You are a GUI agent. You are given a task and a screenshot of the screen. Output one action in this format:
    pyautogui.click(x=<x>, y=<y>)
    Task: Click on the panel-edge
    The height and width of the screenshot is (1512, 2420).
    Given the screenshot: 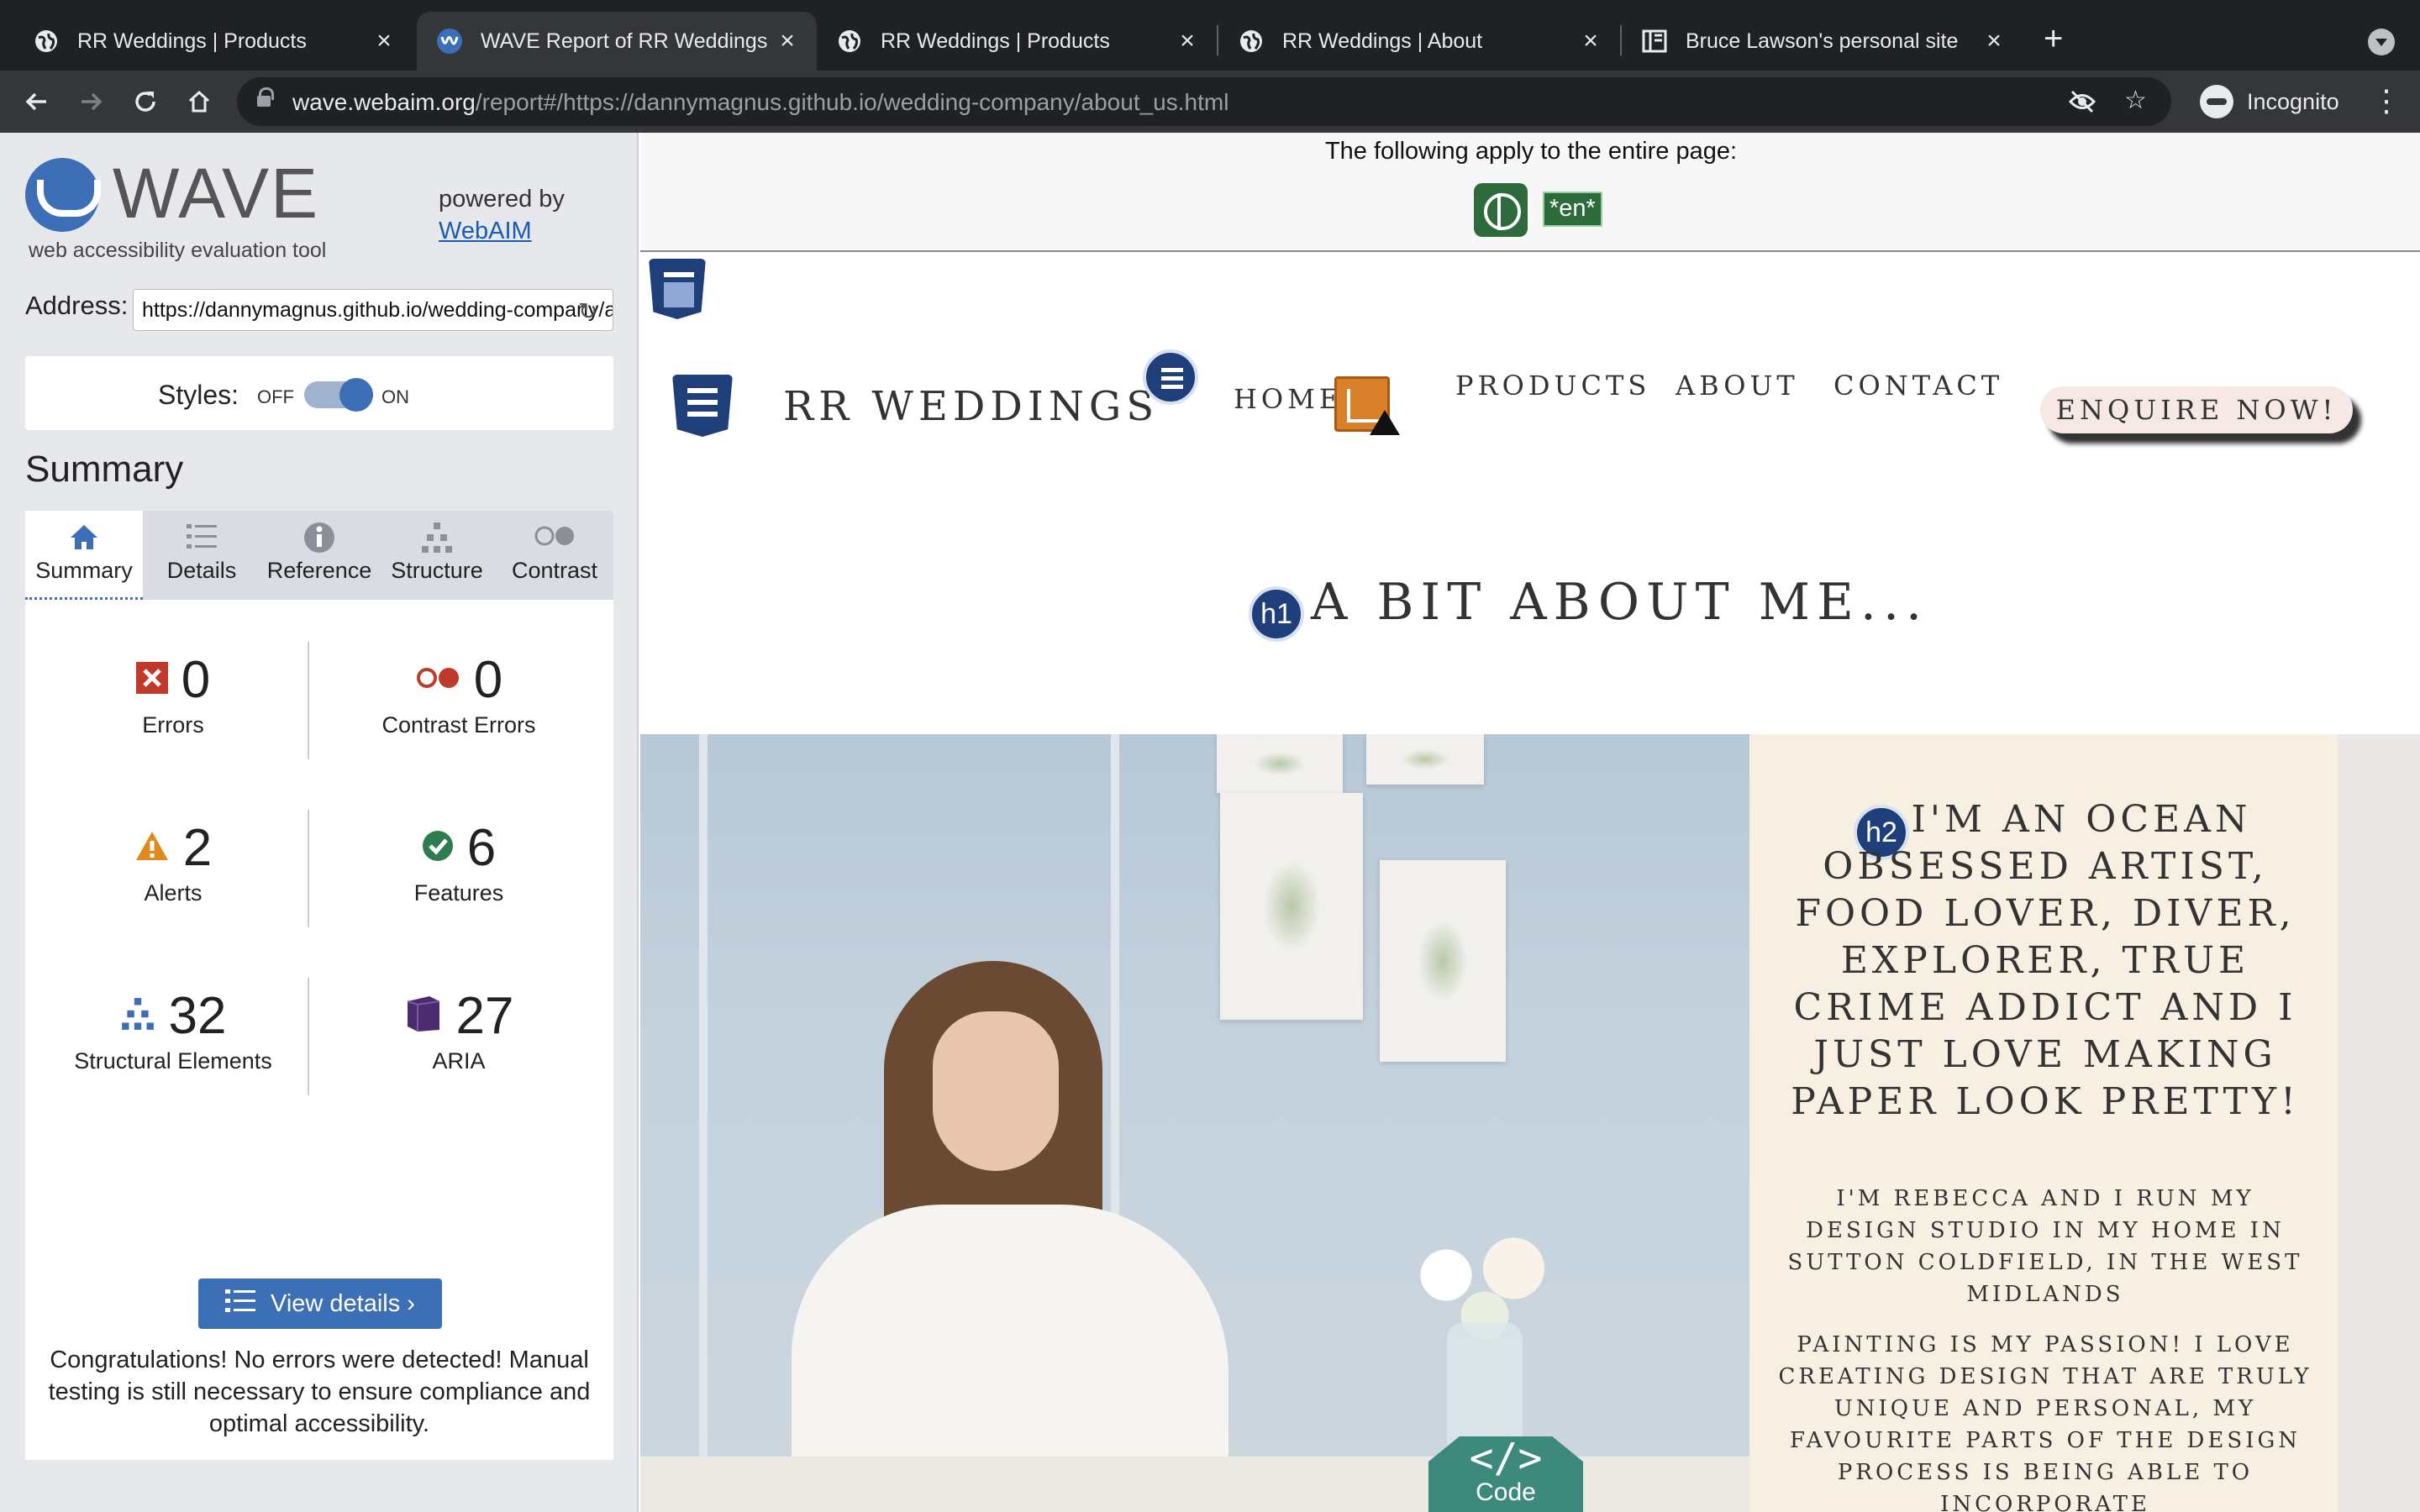 What is the action you would take?
    pyautogui.click(x=2379, y=1123)
    